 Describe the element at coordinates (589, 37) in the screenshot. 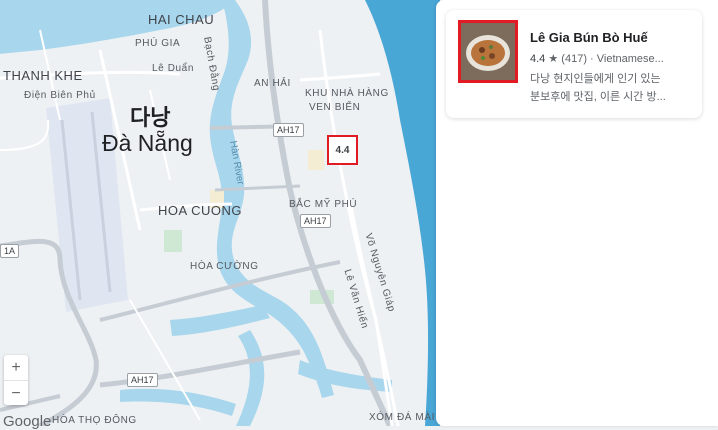

I see `result-name: Lê Gia Bún Bò Huế` at that location.